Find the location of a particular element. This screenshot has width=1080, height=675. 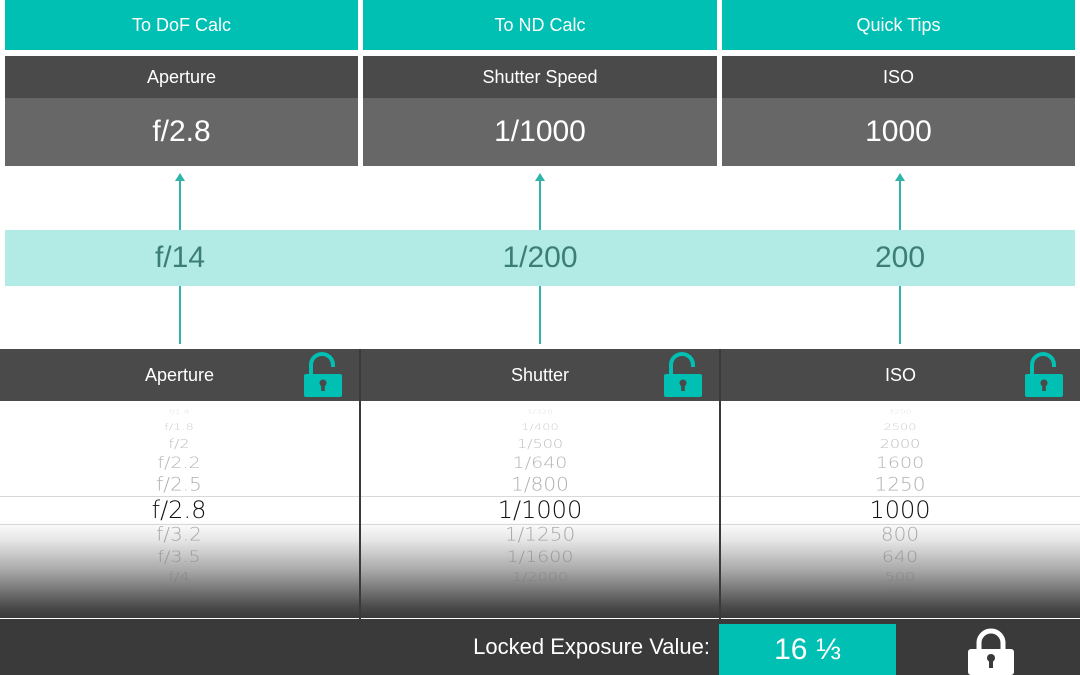

result-iso-card: ISO 1000 is located at coordinates (898, 111).